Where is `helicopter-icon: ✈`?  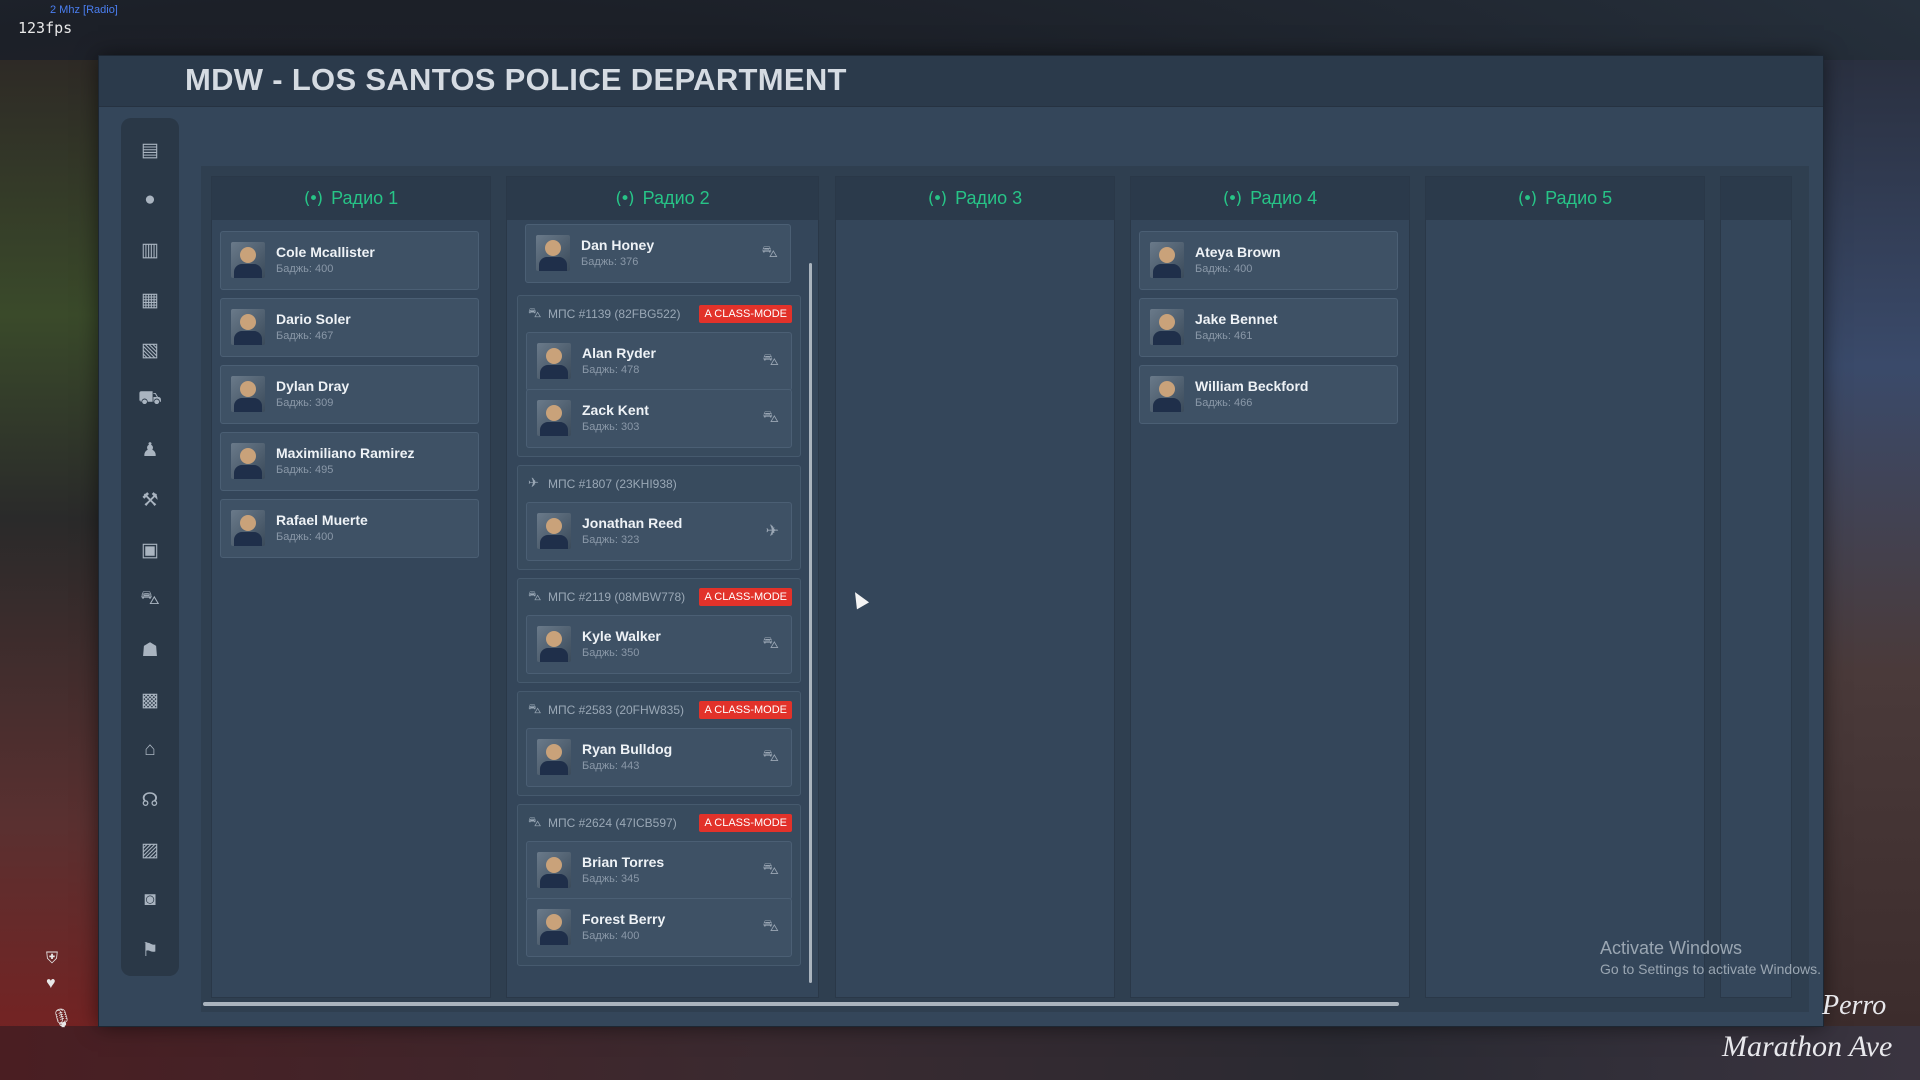 helicopter-icon: ✈ is located at coordinates (772, 531).